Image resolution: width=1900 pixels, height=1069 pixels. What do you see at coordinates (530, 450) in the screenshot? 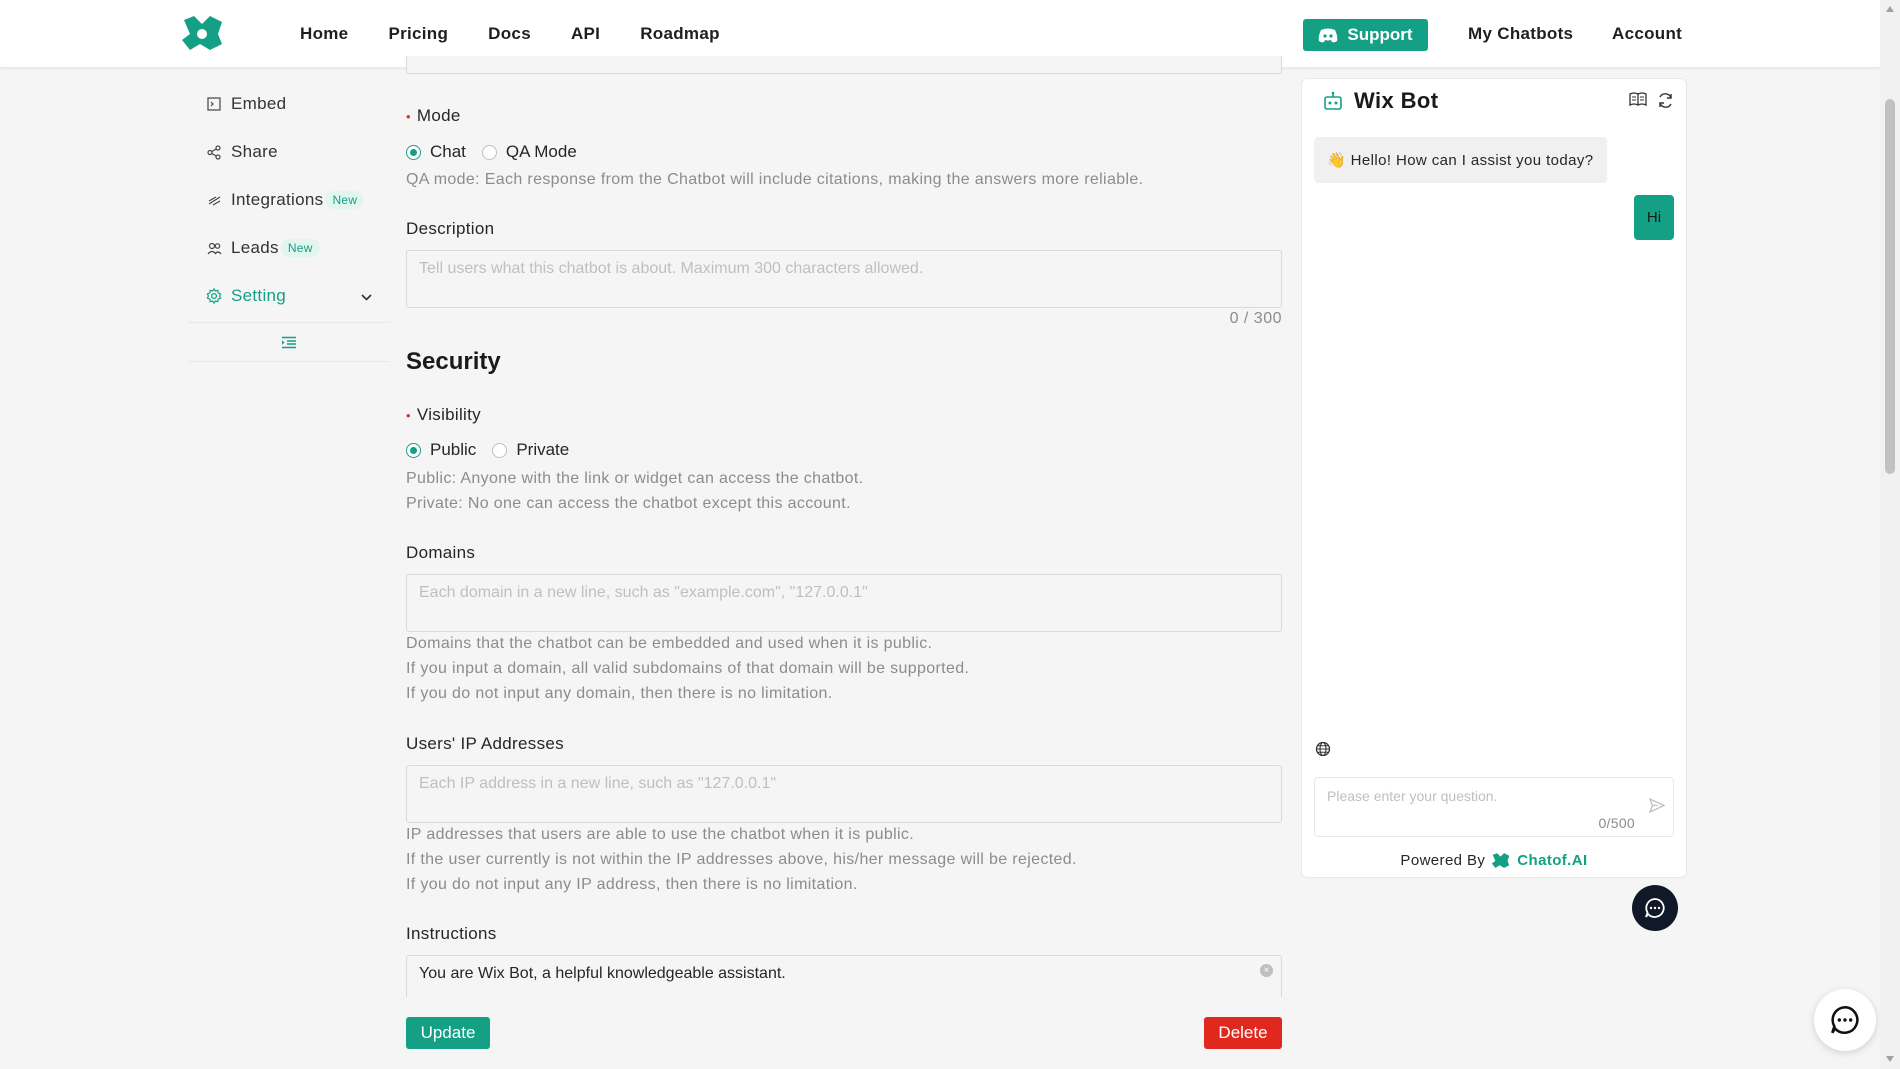
I see `visibility-option-private: Private` at bounding box center [530, 450].